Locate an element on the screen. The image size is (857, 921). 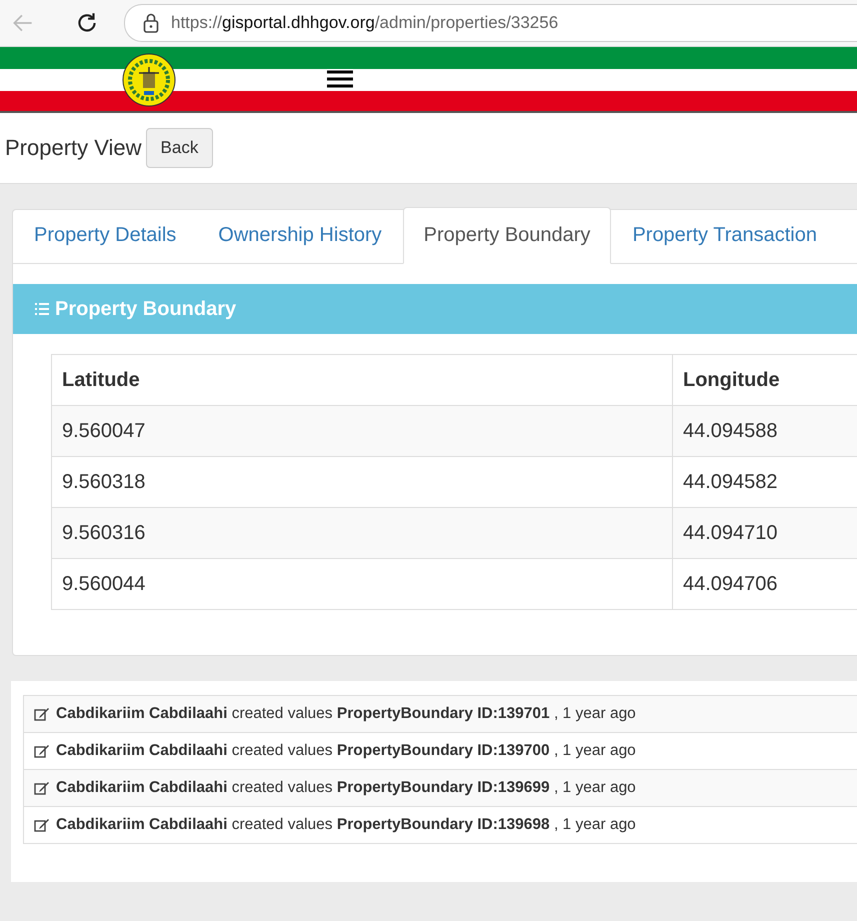
list-icon is located at coordinates (42, 309).